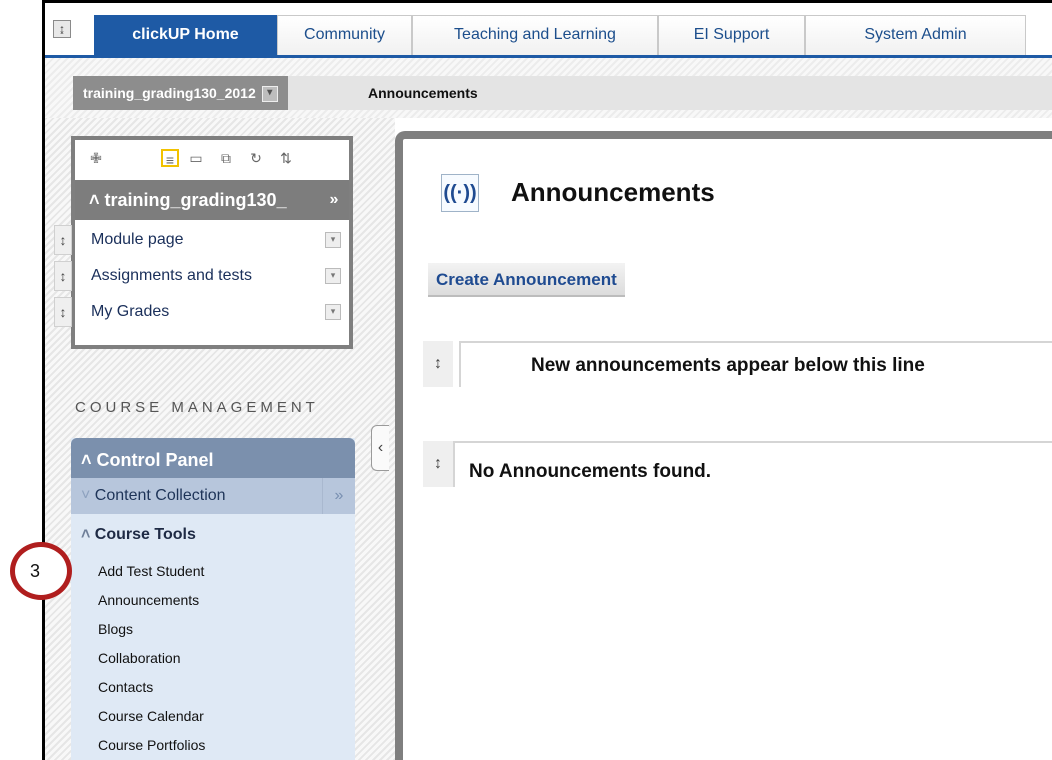  I want to click on menu-item-module-page: ↕ Module page ▾, so click(201, 240).